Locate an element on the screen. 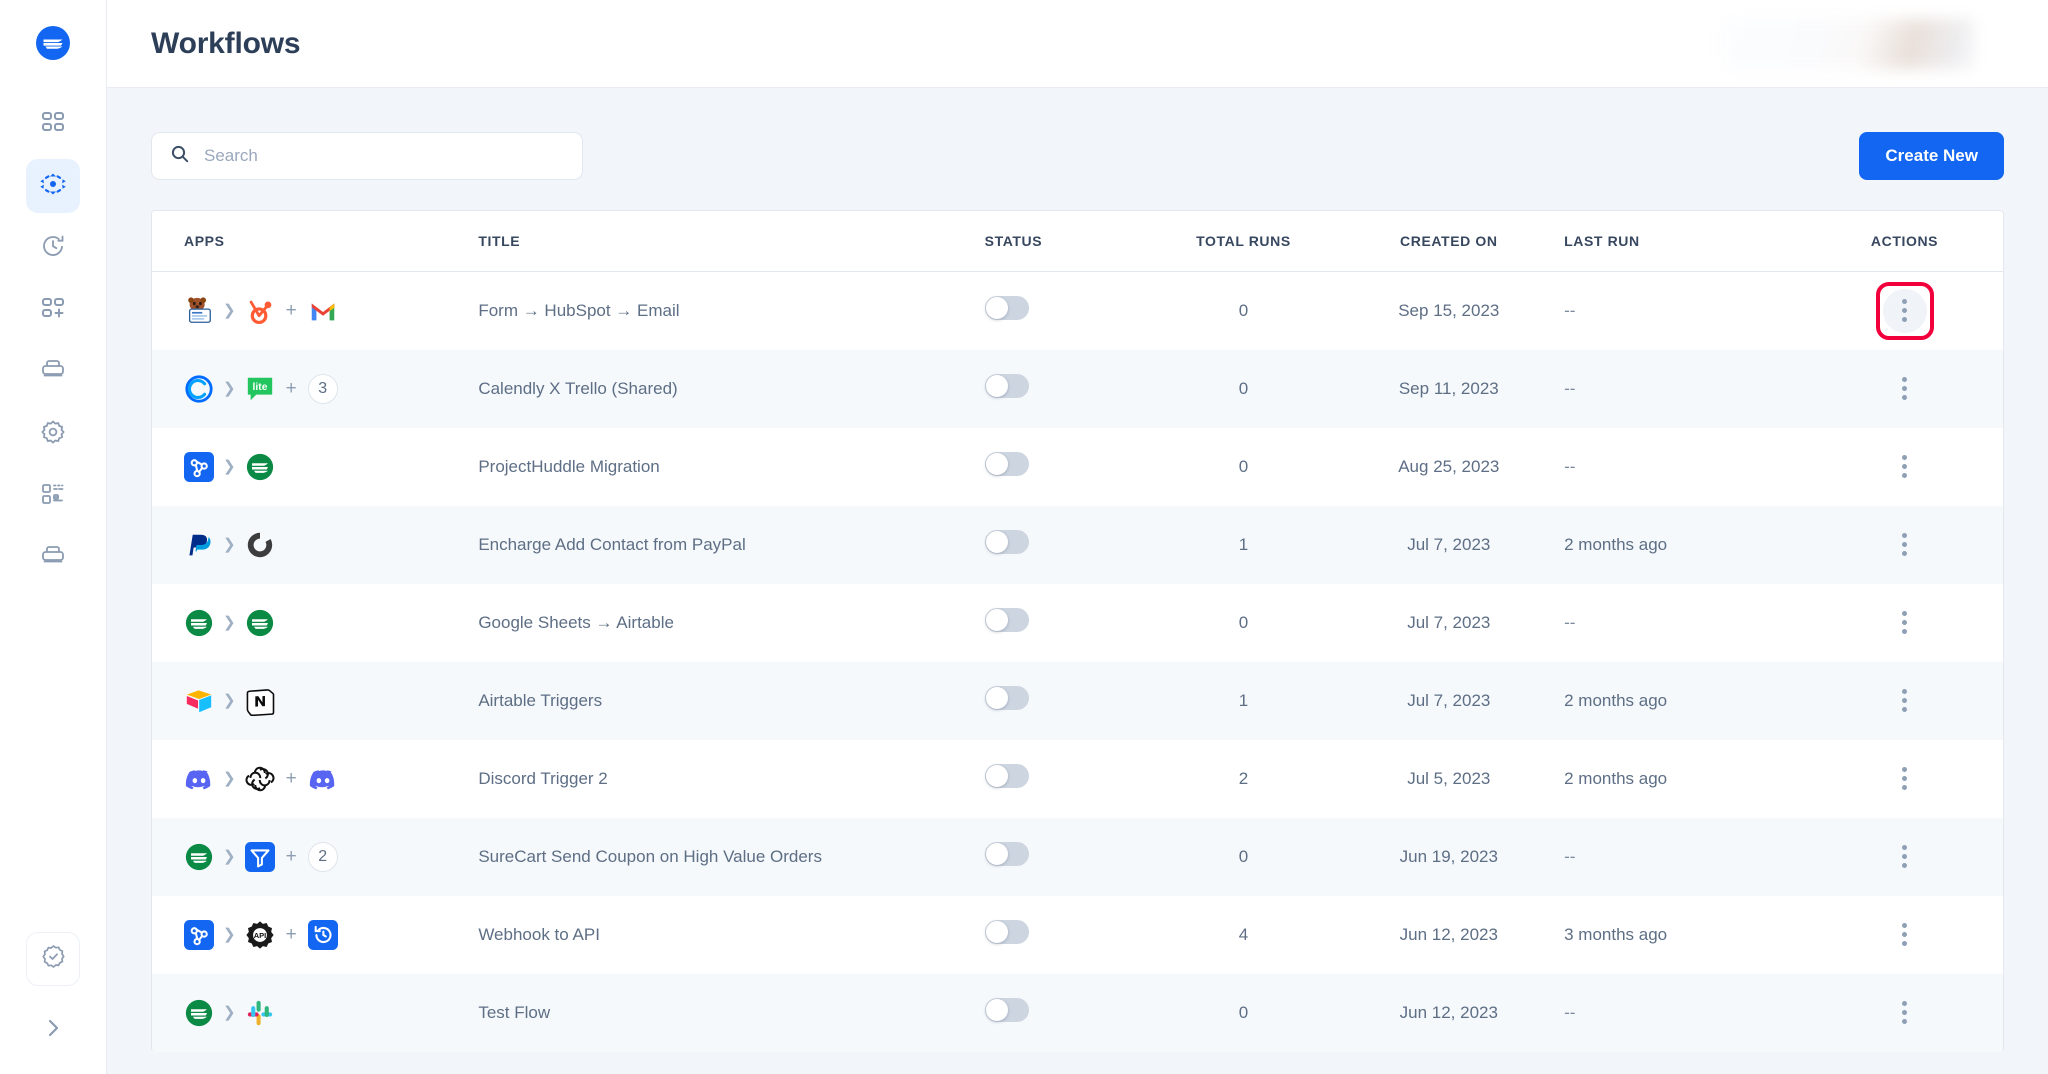 The image size is (2048, 1074). workflow-title-link: Google Sheets → Airtable is located at coordinates (576, 622).